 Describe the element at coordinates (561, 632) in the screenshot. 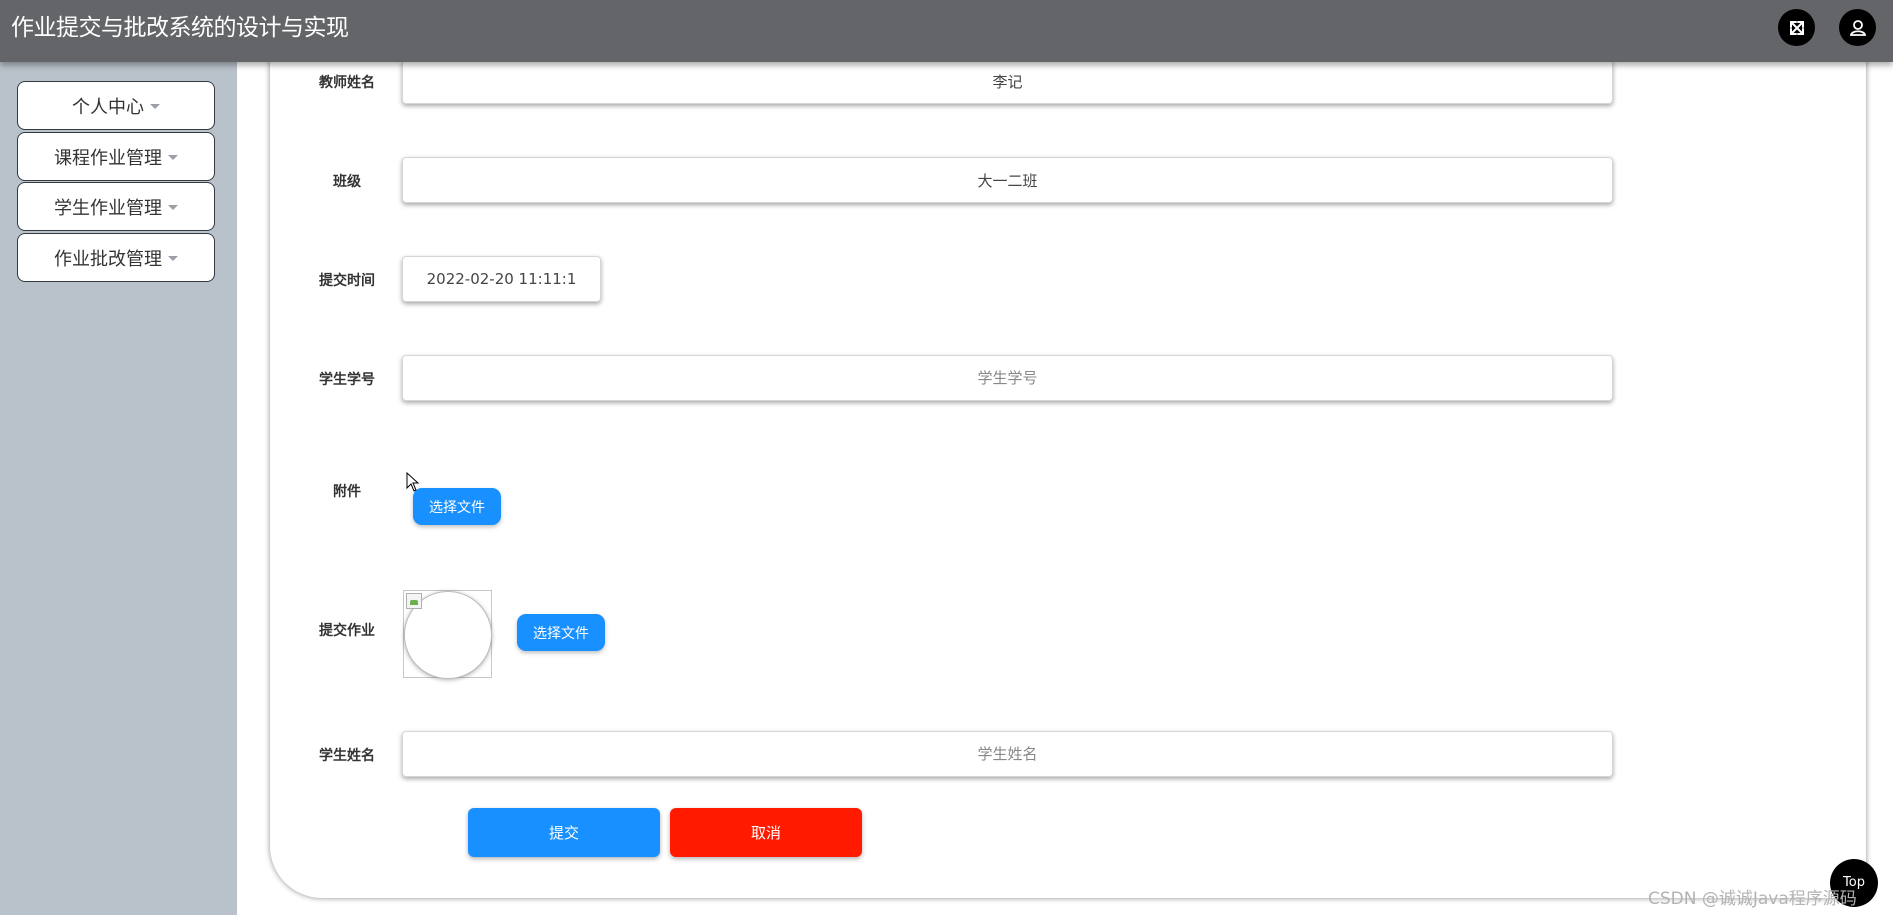

I see `homework-choose-file-button: 选择文件` at that location.